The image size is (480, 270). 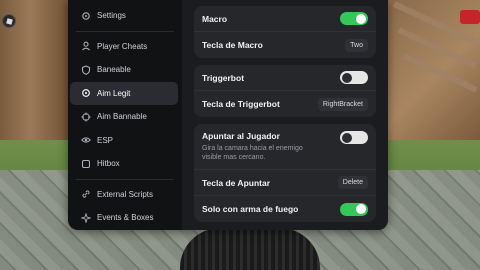 What do you see at coordinates (85, 194) in the screenshot?
I see `link-icon` at bounding box center [85, 194].